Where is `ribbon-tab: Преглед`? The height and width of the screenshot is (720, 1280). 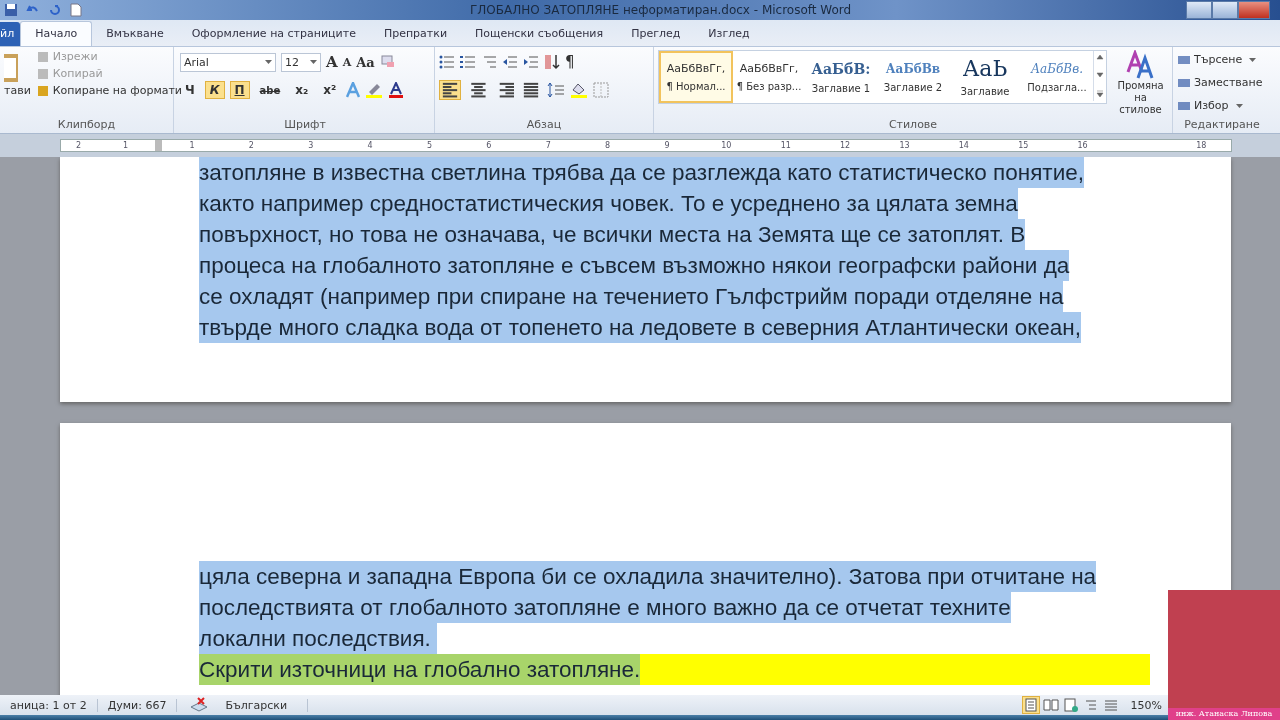
ribbon-tab: Преглед is located at coordinates (656, 34).